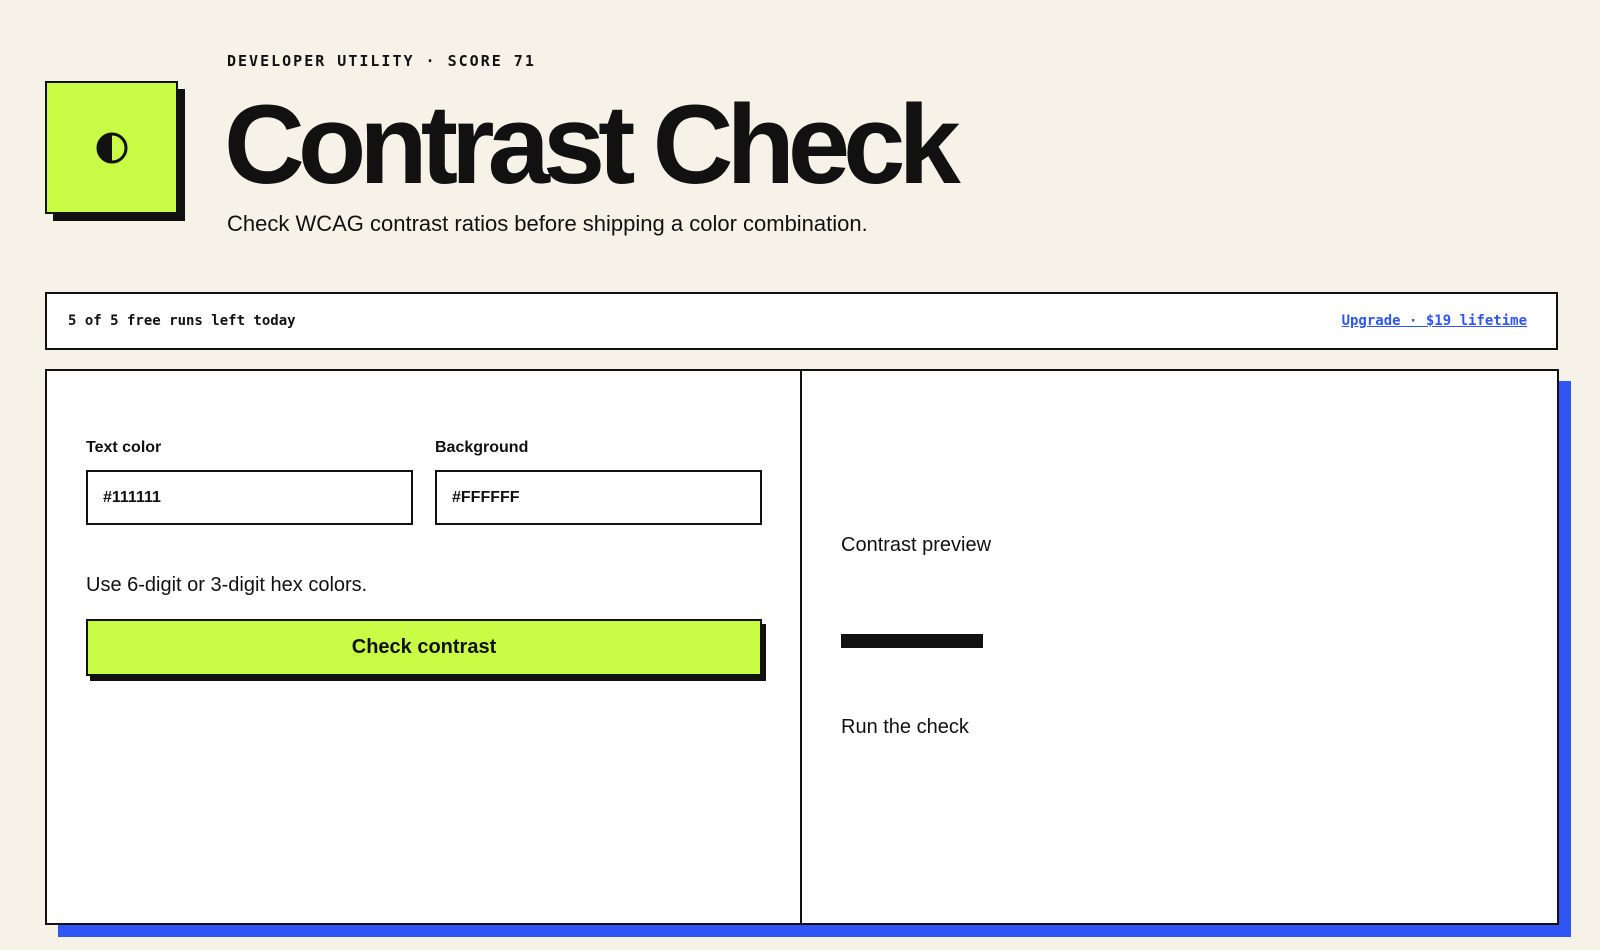 Image resolution: width=1600 pixels, height=950 pixels. Describe the element at coordinates (1434, 321) in the screenshot. I see `upgrade-link: Upgrade · $19 lifetime` at that location.